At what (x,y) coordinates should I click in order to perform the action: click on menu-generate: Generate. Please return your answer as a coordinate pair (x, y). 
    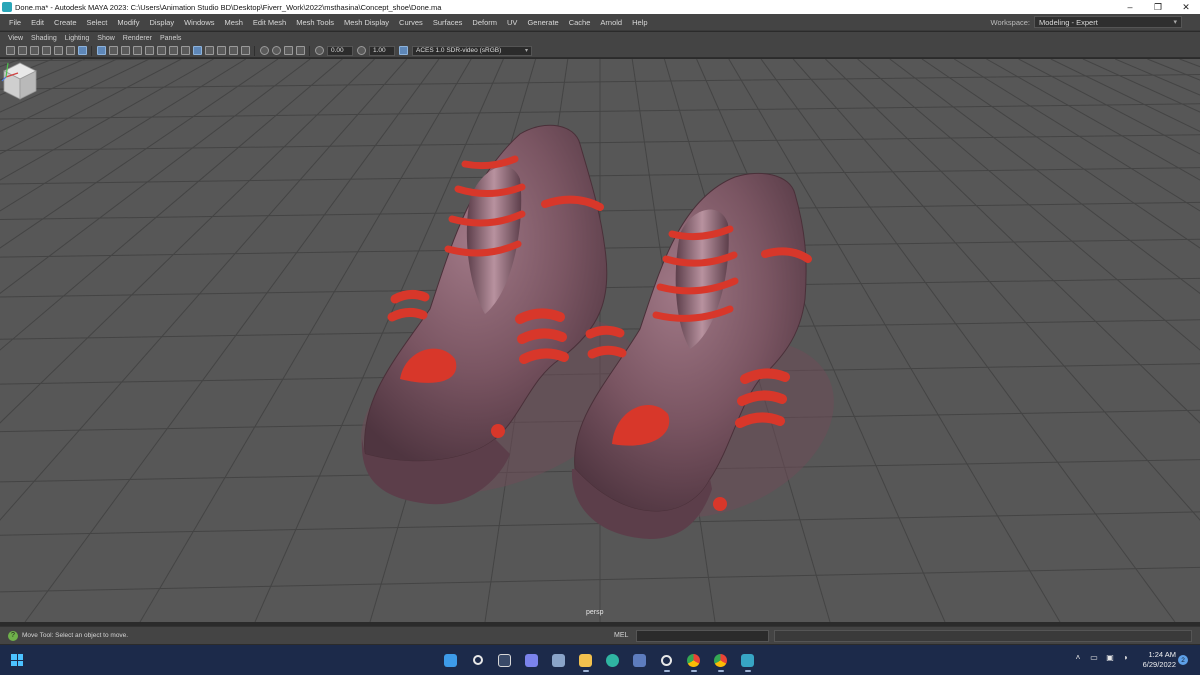
    Looking at the image, I should click on (542, 22).